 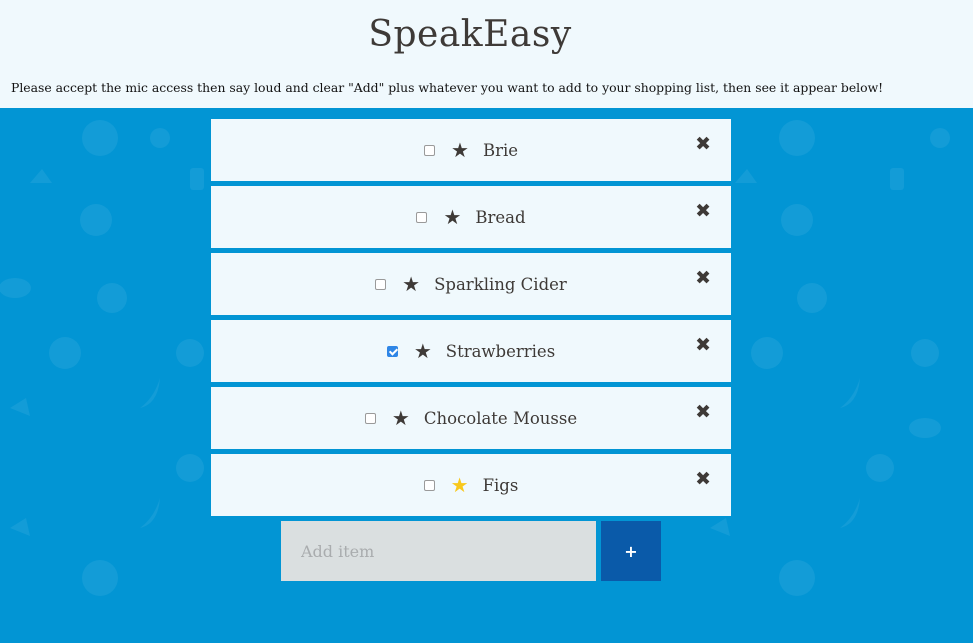 What do you see at coordinates (438, 551) in the screenshot?
I see `add-item-input` at bounding box center [438, 551].